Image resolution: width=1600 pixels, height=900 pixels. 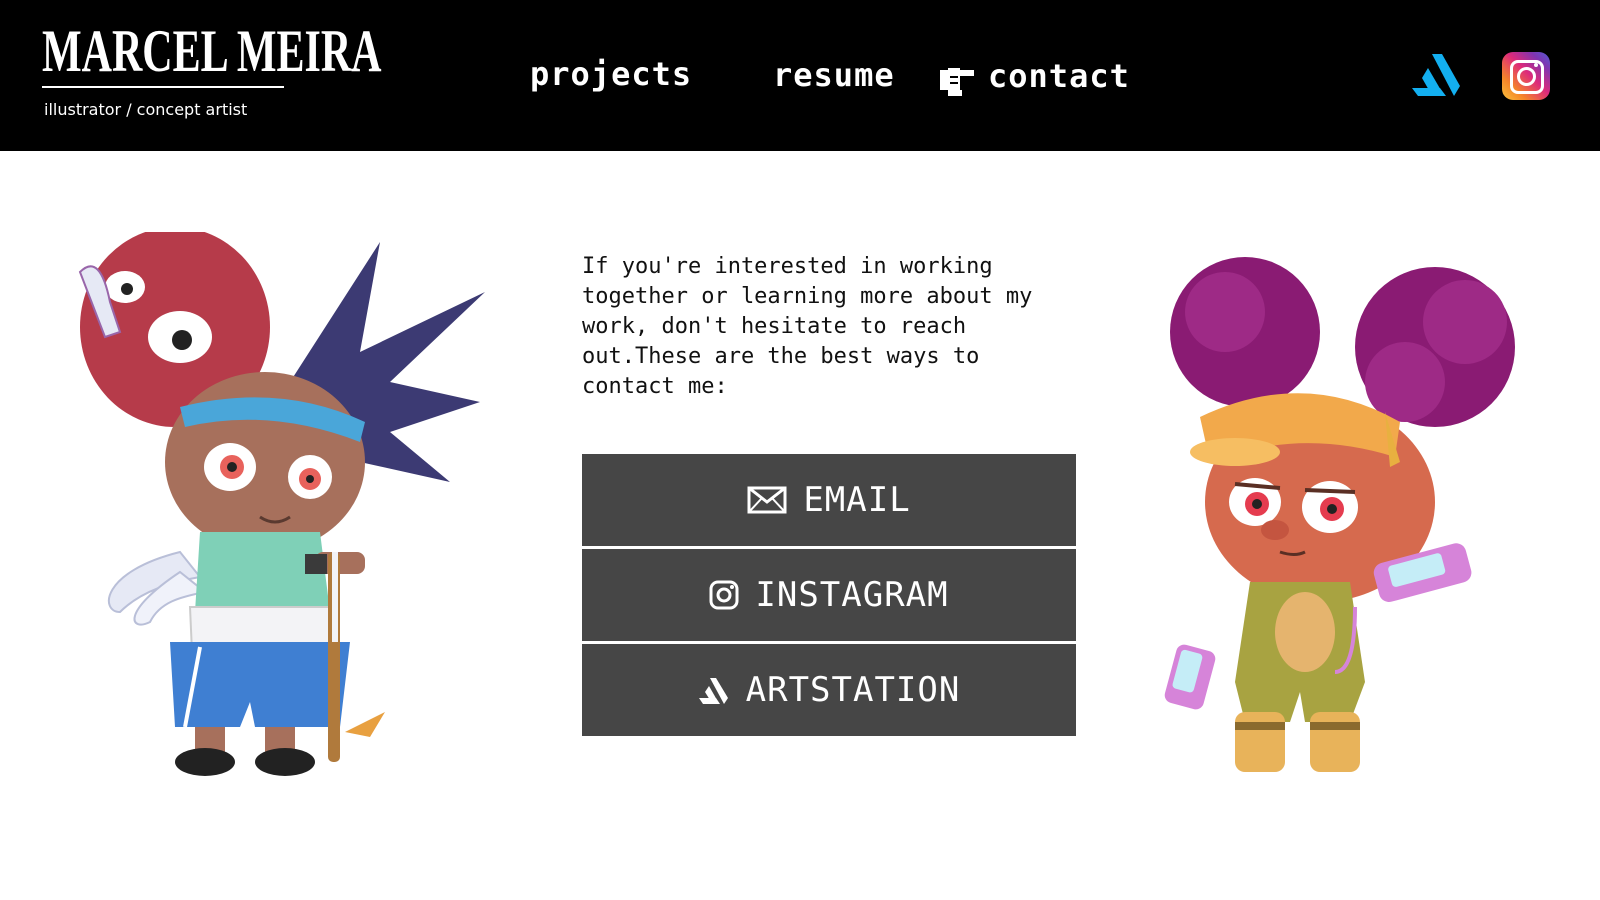 I want to click on logo-underline, so click(x=163, y=87).